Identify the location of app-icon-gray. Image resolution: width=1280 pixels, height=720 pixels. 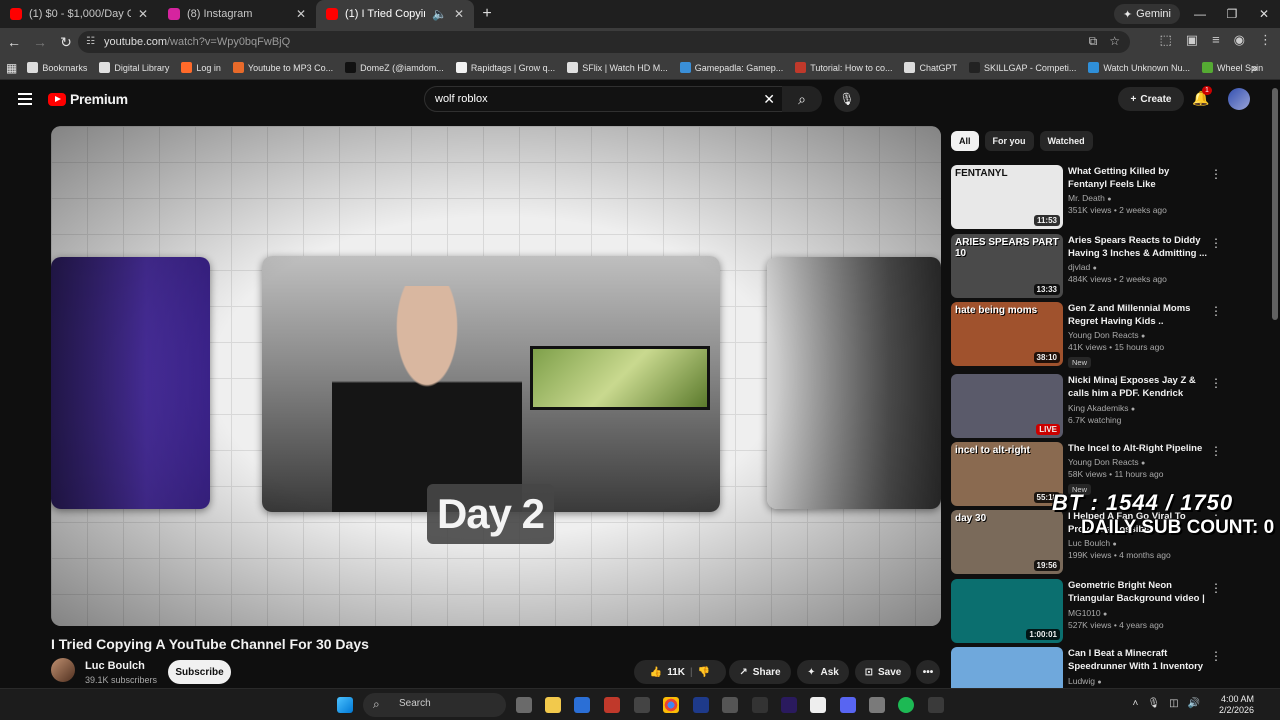
(730, 705).